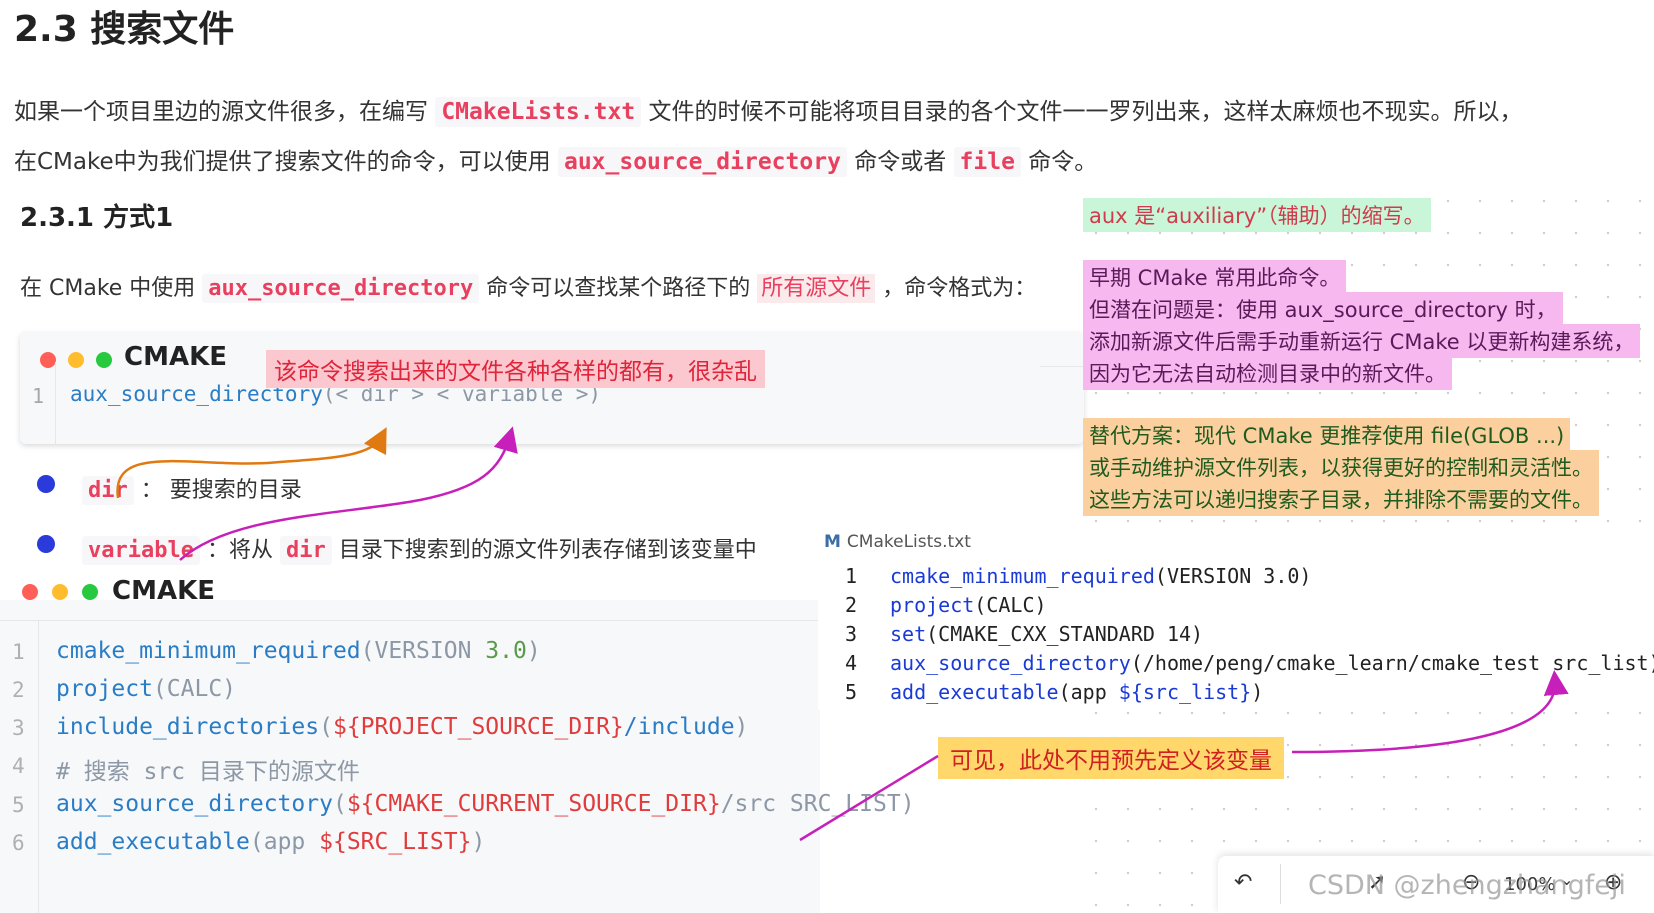  Describe the element at coordinates (1430, 712) in the screenshot. I see `arrow-to-src-list` at that location.